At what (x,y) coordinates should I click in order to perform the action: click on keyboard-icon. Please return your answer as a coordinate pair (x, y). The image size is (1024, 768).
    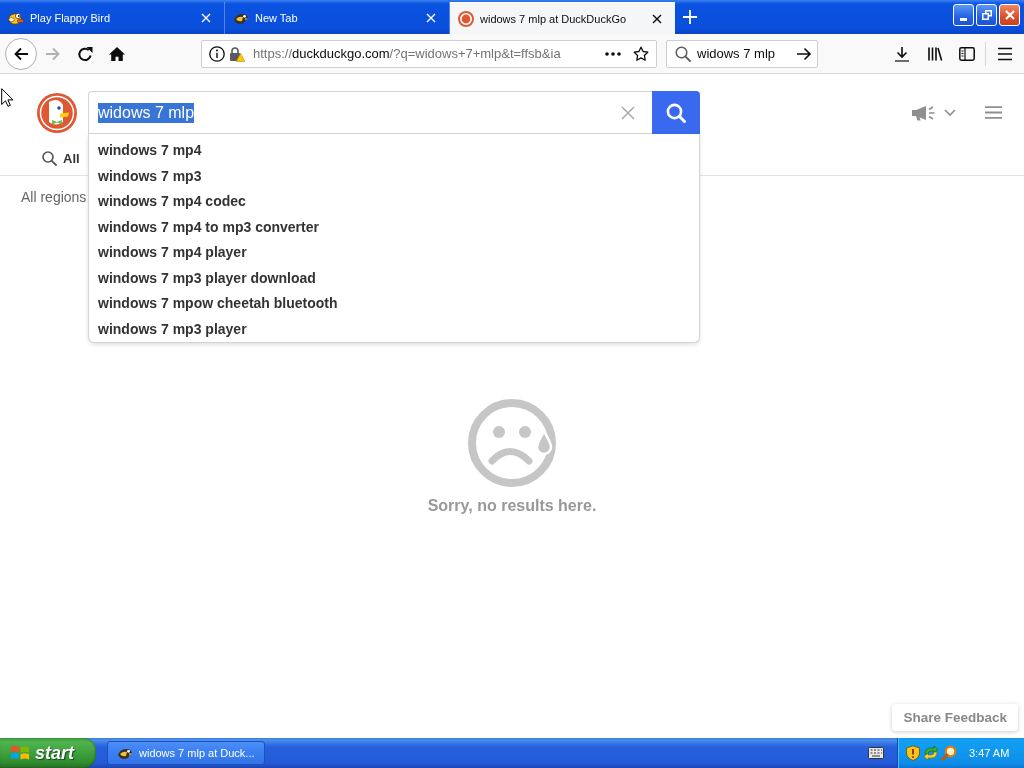
    Looking at the image, I should click on (876, 753).